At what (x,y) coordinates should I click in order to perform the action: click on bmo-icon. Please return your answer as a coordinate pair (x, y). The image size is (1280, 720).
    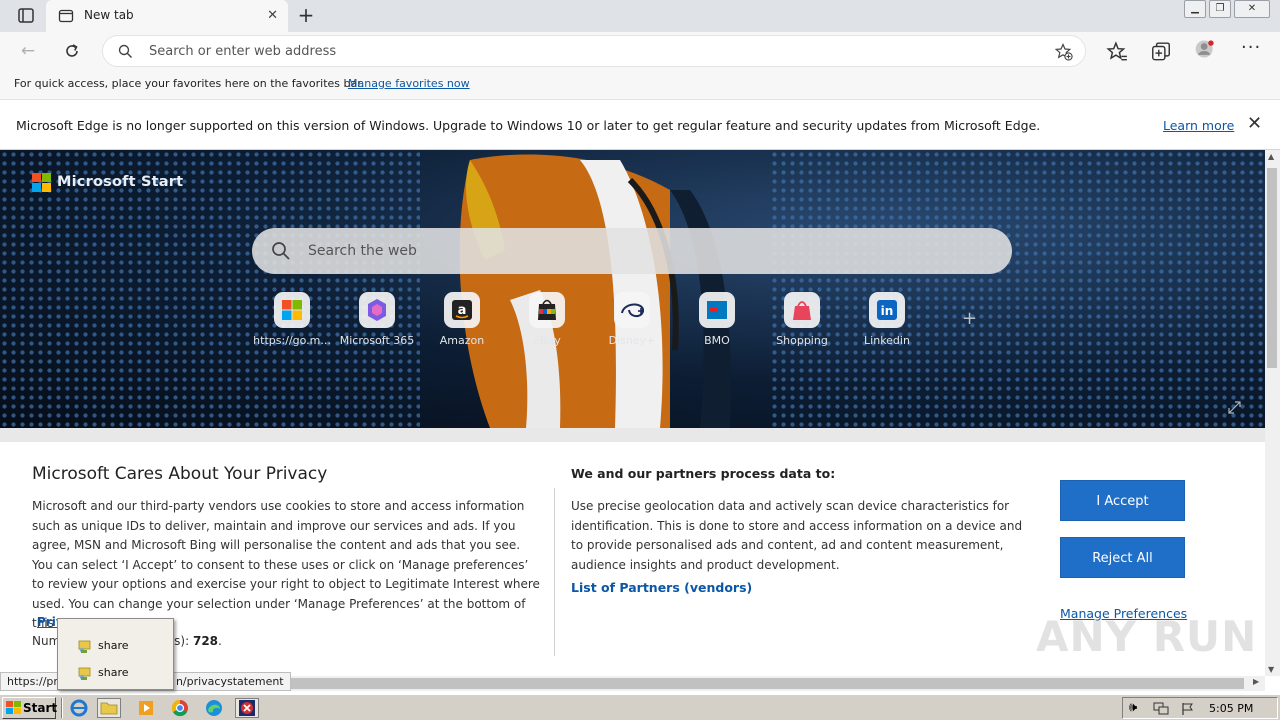
    Looking at the image, I should click on (717, 310).